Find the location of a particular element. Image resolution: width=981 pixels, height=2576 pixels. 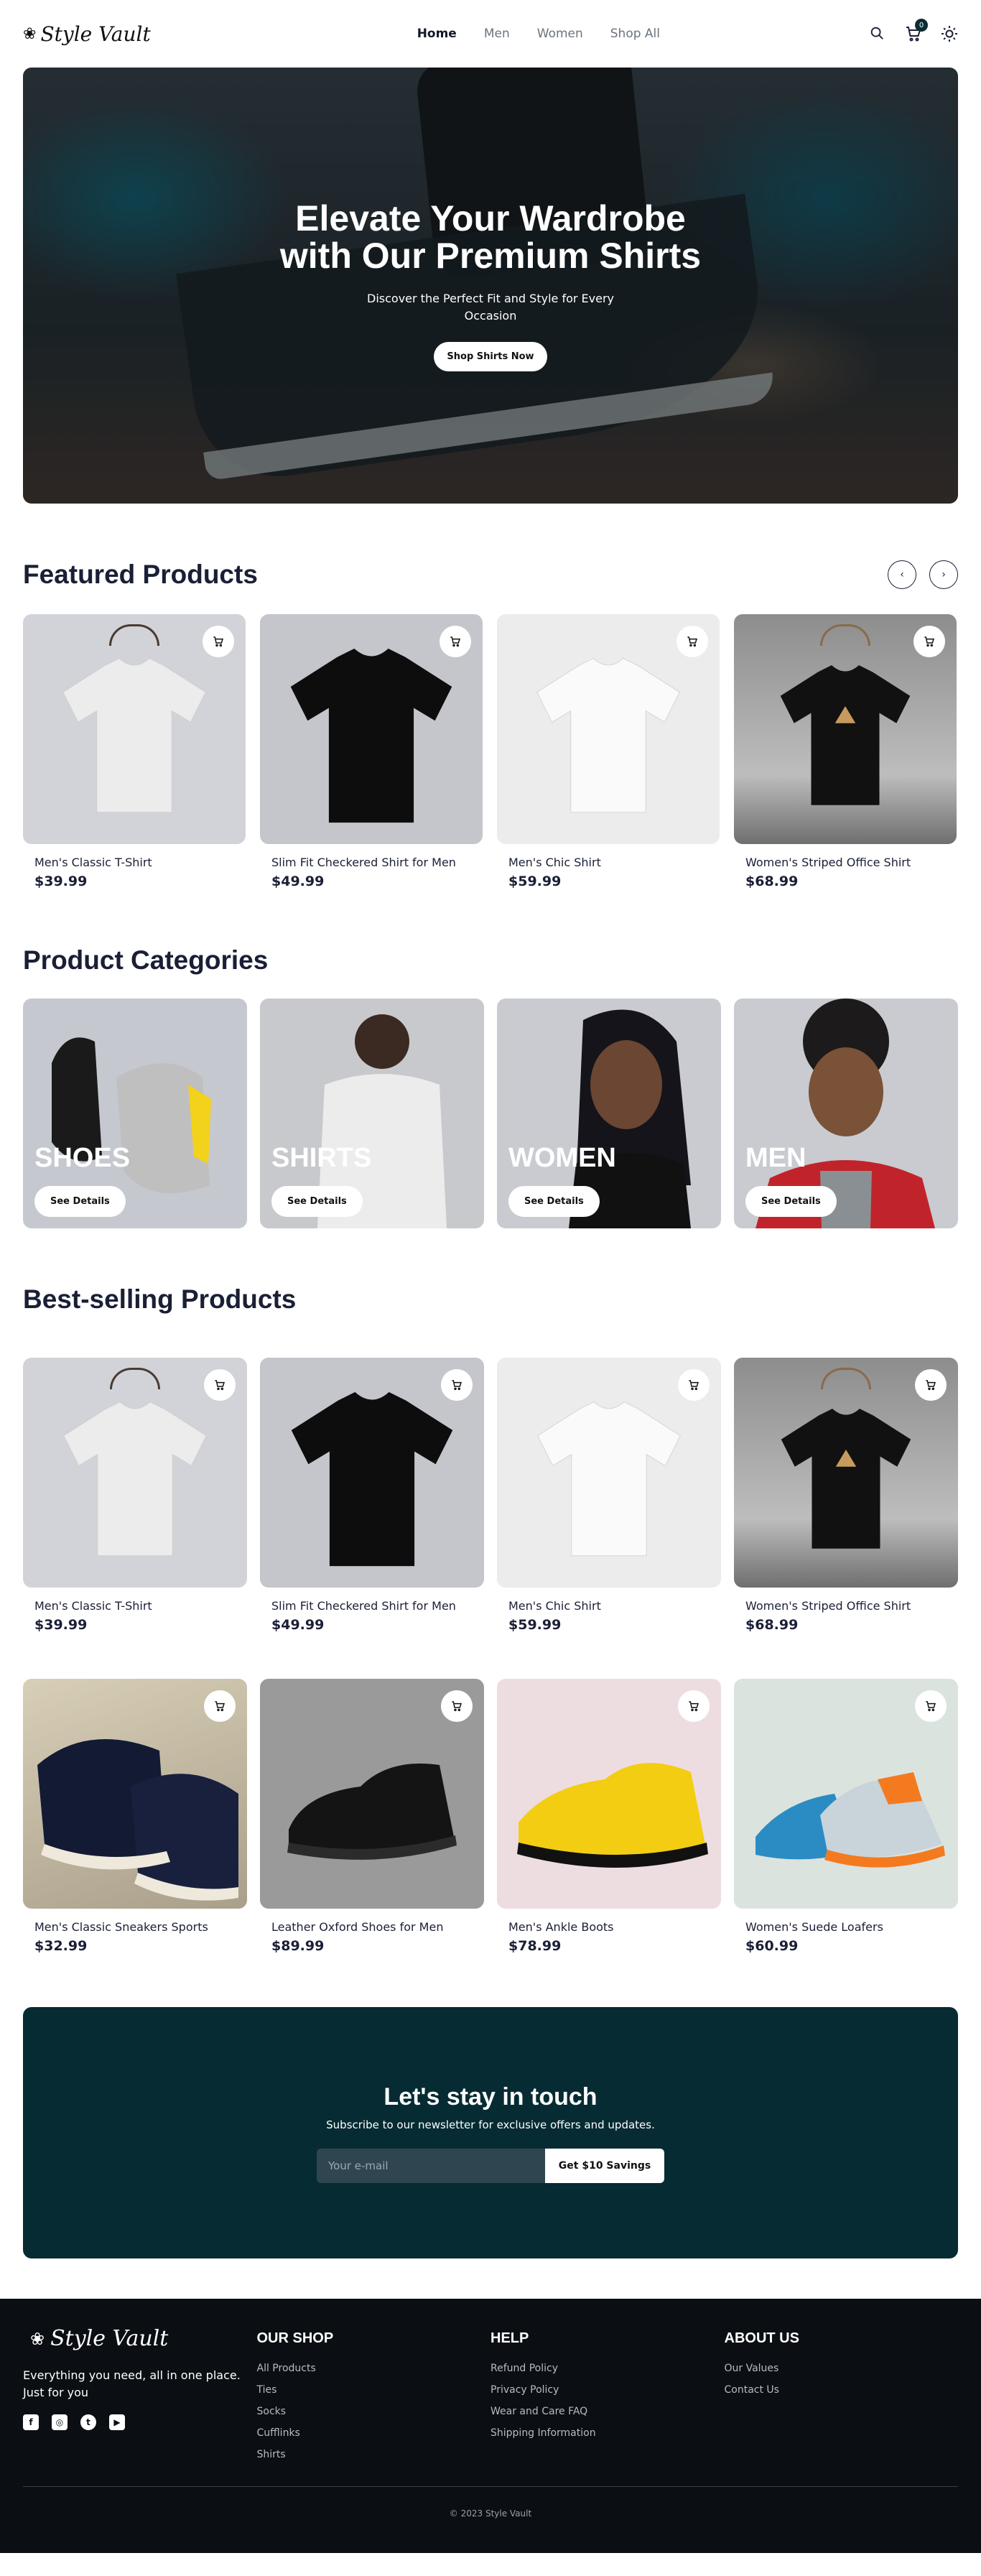

footer-link: Cufflinks is located at coordinates (374, 2433).